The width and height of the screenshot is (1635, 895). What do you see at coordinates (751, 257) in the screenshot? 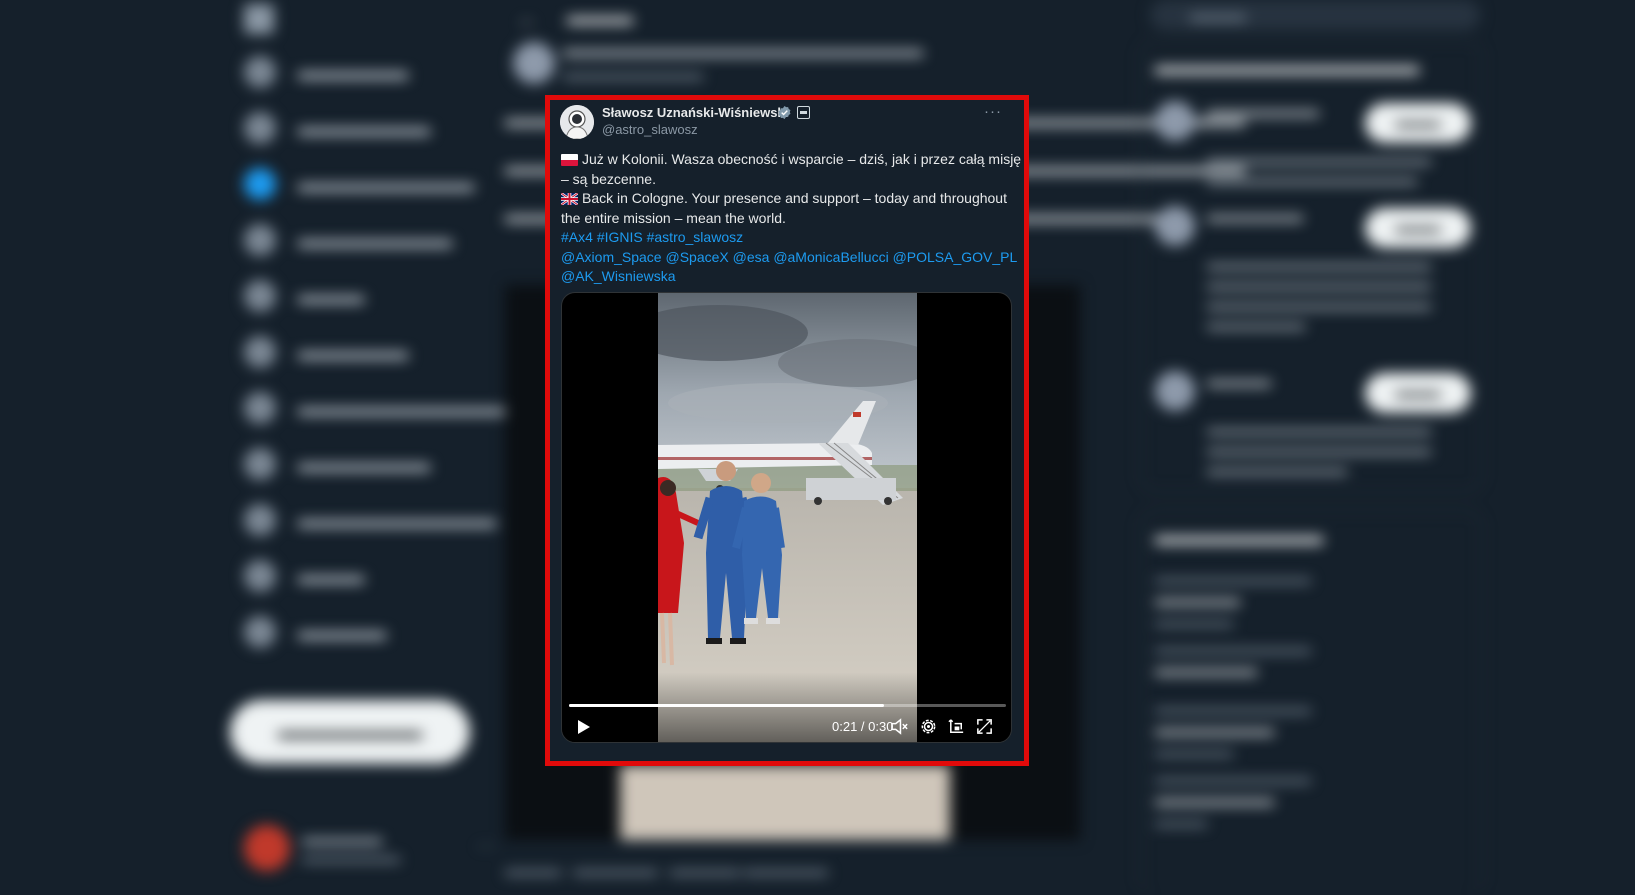
I see `mention-link: @esa` at bounding box center [751, 257].